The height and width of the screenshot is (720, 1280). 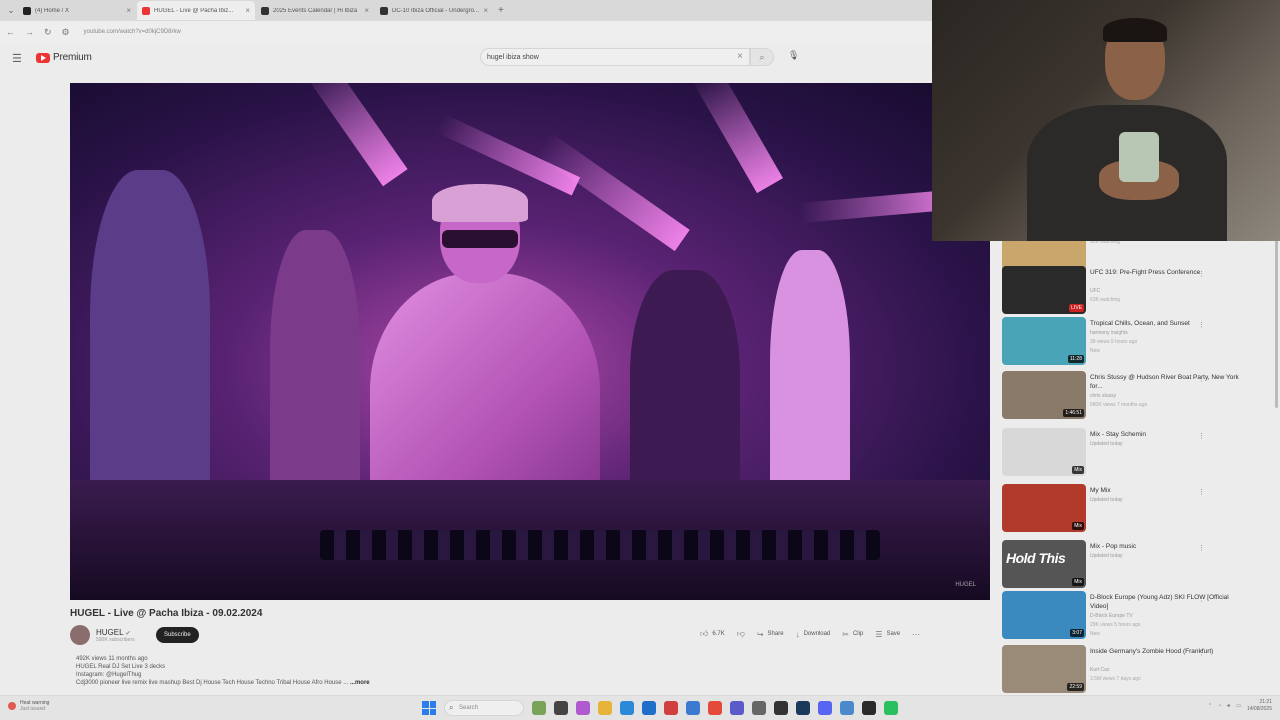 What do you see at coordinates (1276, 323) in the screenshot?
I see `page-scrollbar` at bounding box center [1276, 323].